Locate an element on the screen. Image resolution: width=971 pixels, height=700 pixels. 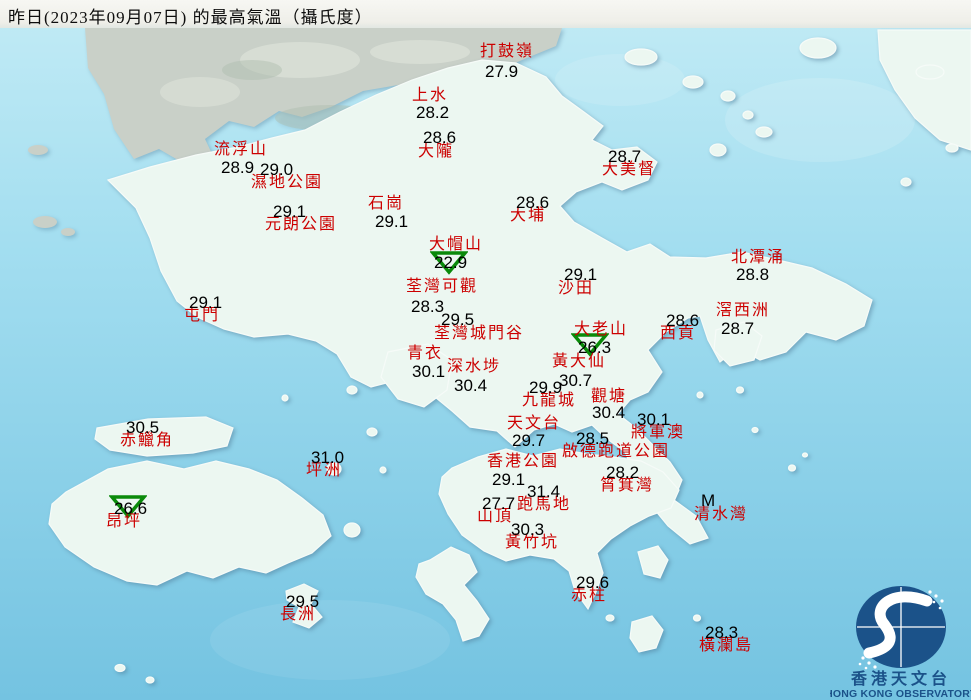
station-value: 29.0 is located at coordinates (277, 169).